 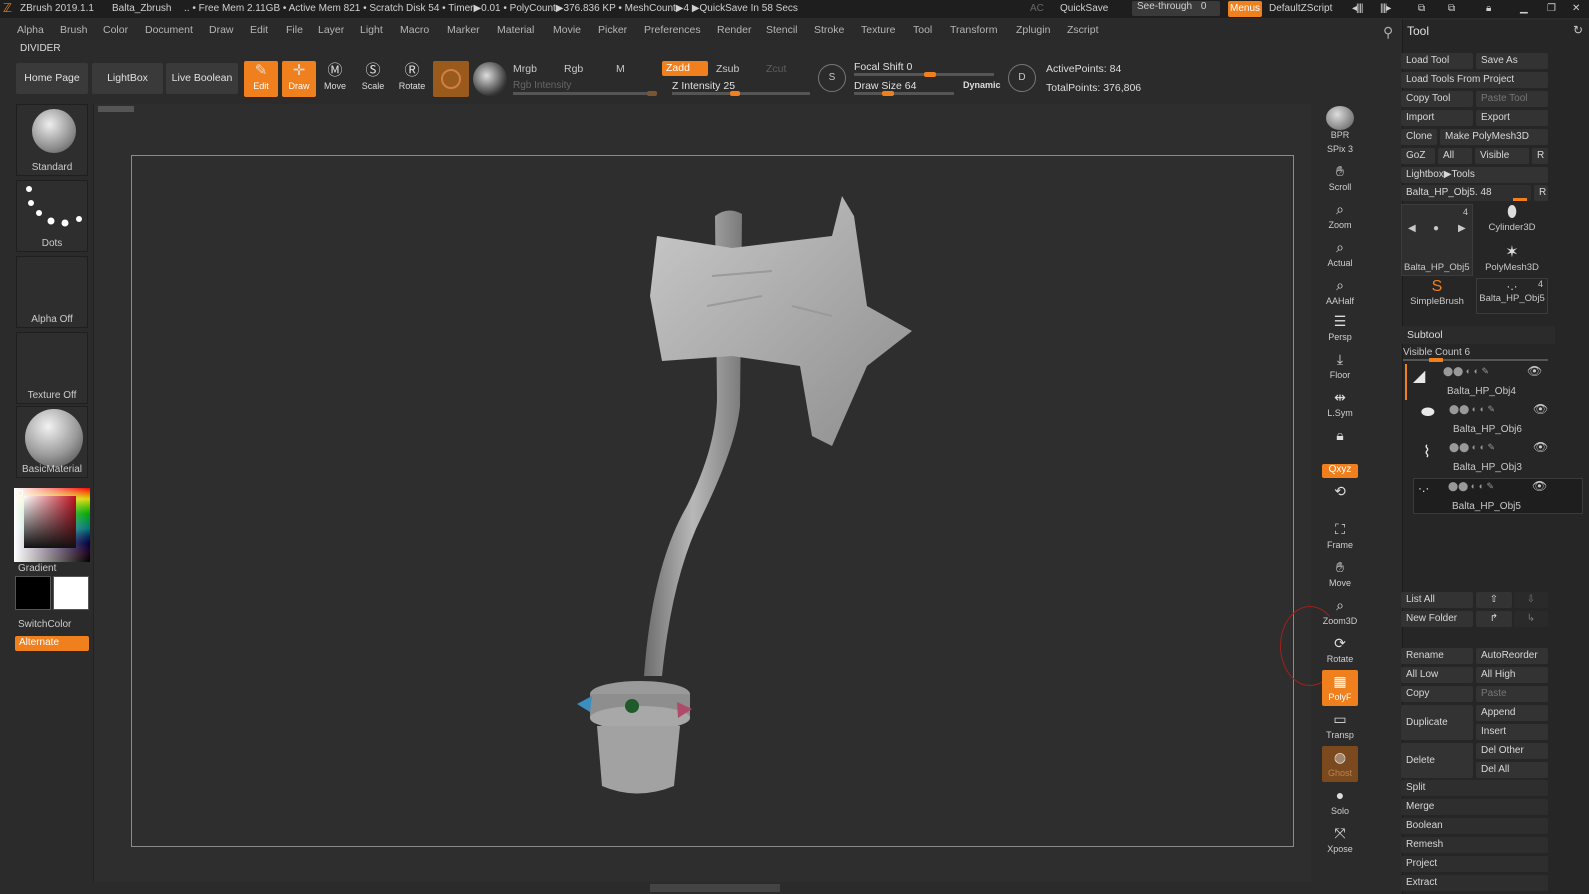 I want to click on panel-refresh-icon: ↻, so click(x=1578, y=30).